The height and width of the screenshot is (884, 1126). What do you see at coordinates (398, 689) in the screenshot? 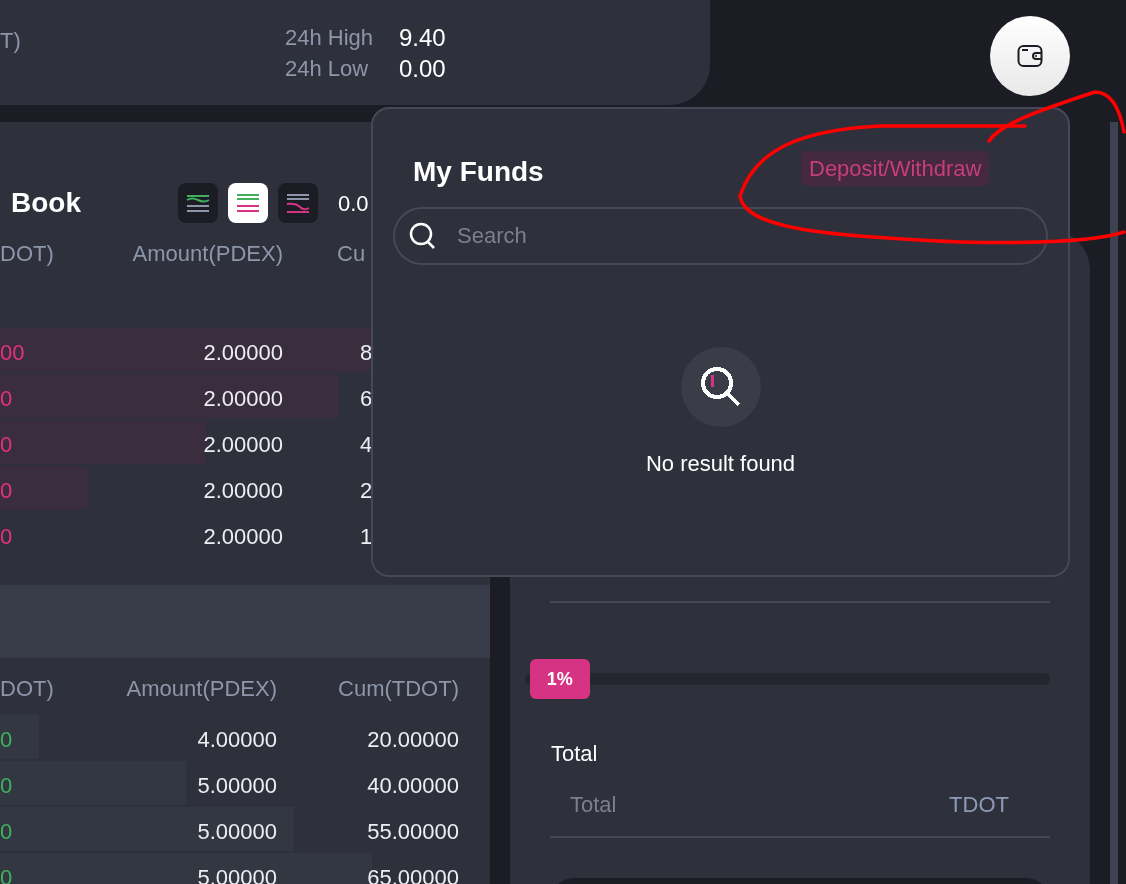
I see `column-header: Cum(TDOT)` at bounding box center [398, 689].